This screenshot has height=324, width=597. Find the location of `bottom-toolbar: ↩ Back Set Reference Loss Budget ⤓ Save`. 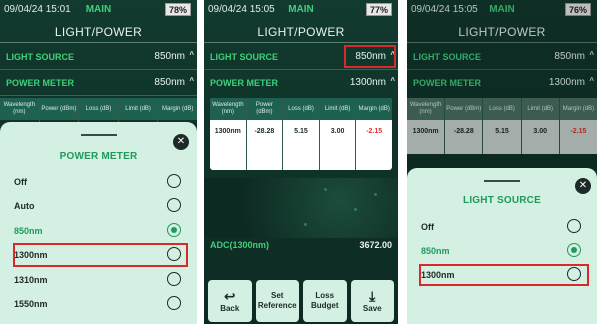

bottom-toolbar: ↩ Back Set Reference Loss Budget ⤓ Save is located at coordinates (301, 301).